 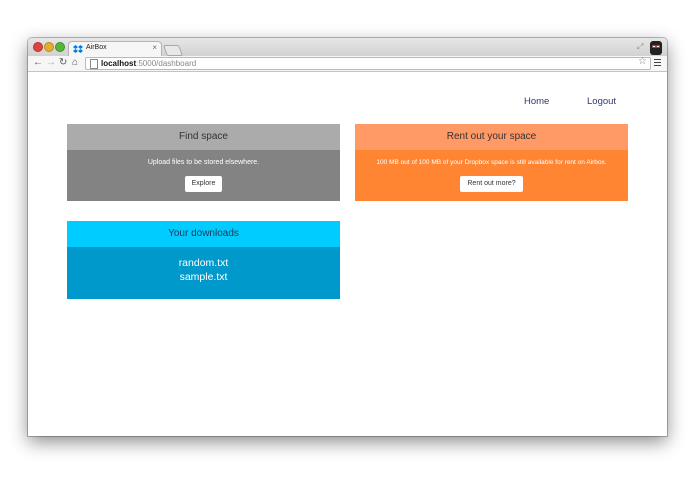 What do you see at coordinates (96, 47) in the screenshot?
I see `tab-title: AirBox` at bounding box center [96, 47].